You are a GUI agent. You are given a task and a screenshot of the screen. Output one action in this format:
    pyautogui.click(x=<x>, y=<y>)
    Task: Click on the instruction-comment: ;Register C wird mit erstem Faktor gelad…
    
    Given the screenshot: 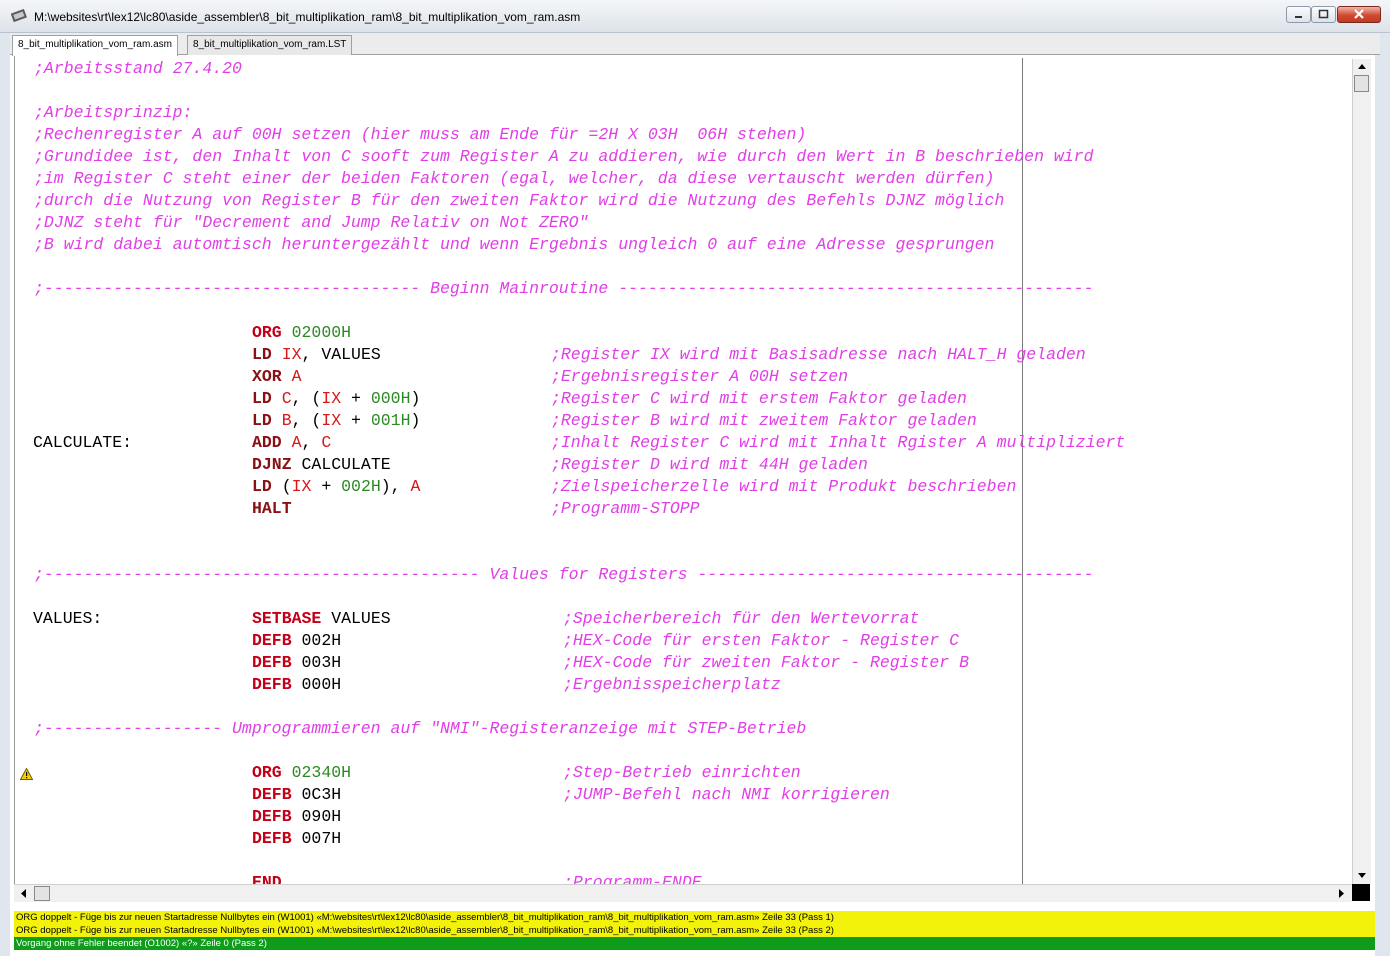 What is the action you would take?
    pyautogui.click(x=759, y=398)
    